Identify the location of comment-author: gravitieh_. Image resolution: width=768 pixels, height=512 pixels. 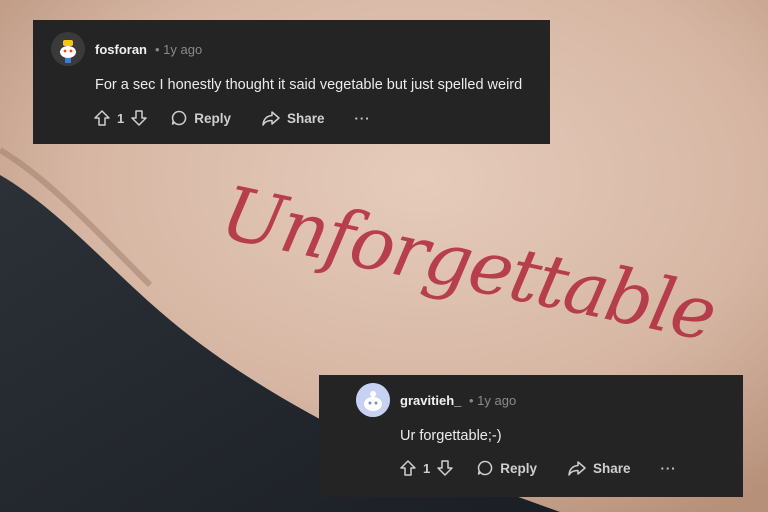
(430, 400).